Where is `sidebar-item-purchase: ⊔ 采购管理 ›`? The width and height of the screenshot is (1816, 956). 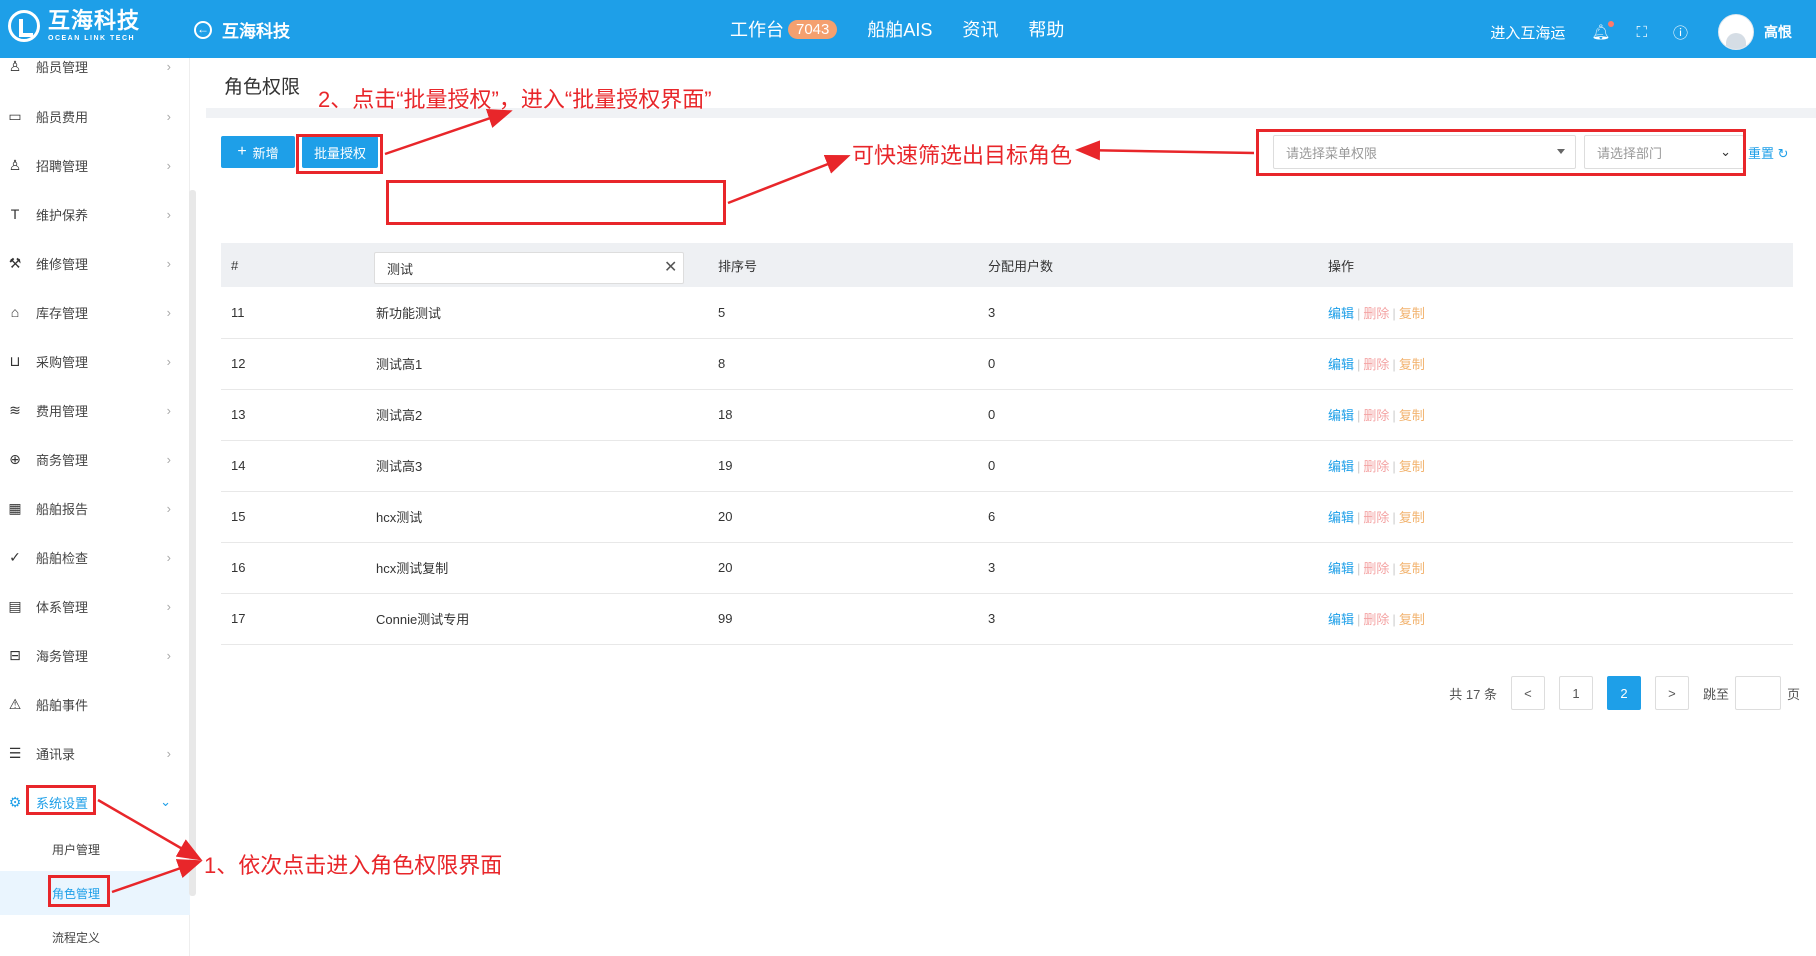 sidebar-item-purchase: ⊔ 采购管理 › is located at coordinates (92, 361).